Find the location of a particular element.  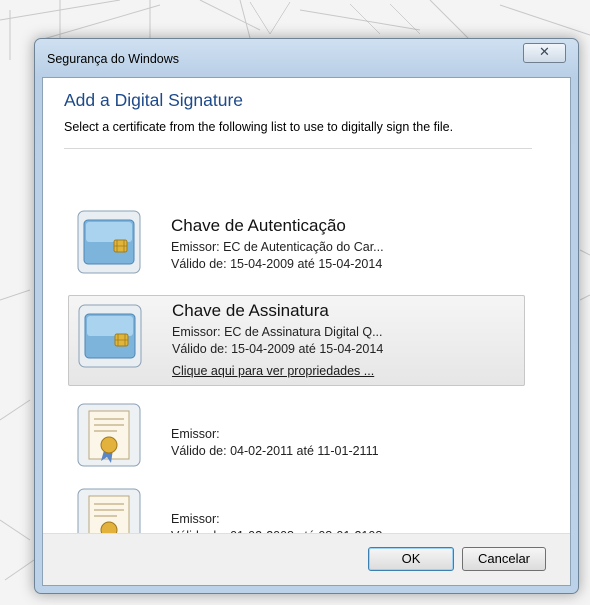

title-bar: Segurança do Windows ✕ is located at coordinates (306, 58).